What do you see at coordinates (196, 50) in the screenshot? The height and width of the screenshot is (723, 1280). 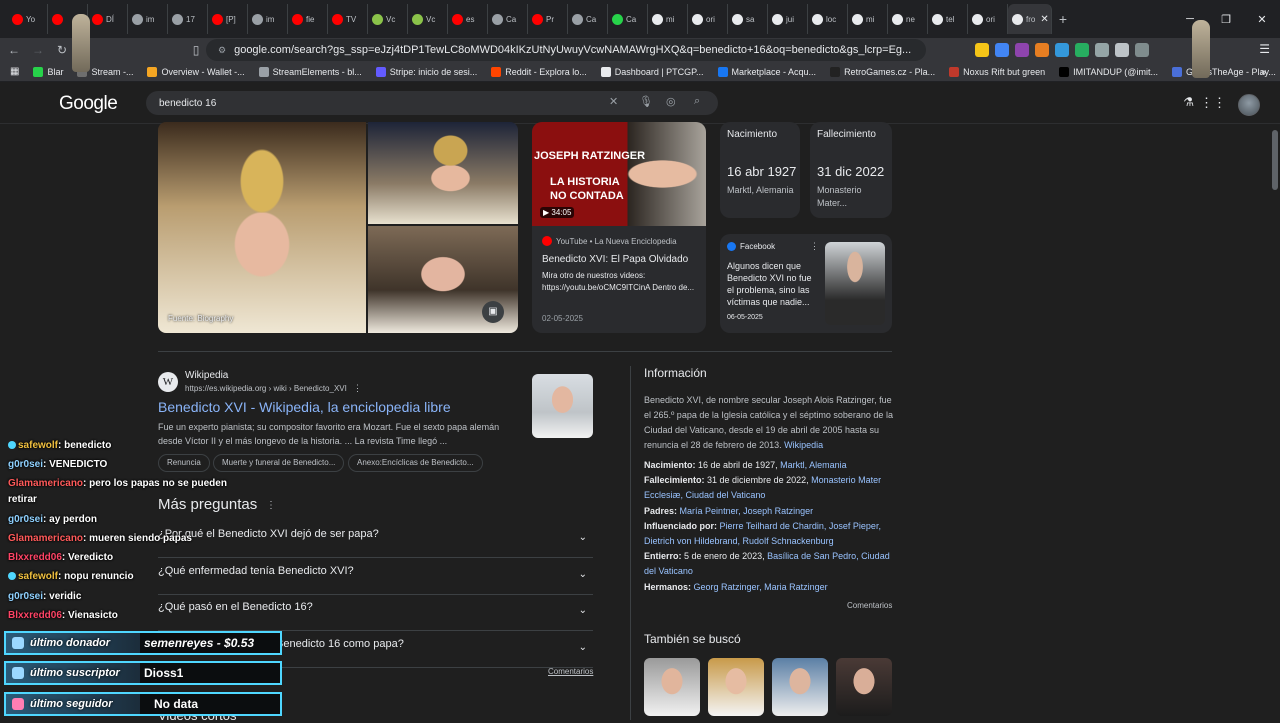 I see `bookmark-icon: ▯` at bounding box center [196, 50].